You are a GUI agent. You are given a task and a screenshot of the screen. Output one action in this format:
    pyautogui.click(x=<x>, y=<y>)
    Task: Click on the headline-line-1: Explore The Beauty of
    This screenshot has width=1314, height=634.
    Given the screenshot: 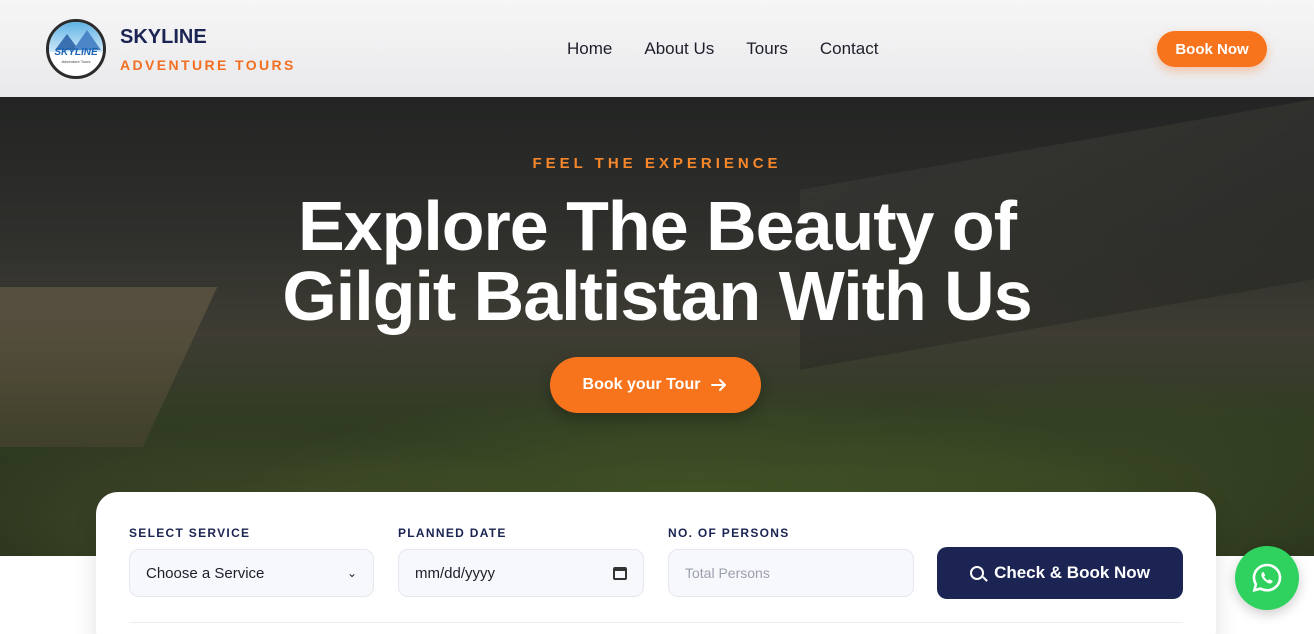 What is the action you would take?
    pyautogui.click(x=657, y=226)
    